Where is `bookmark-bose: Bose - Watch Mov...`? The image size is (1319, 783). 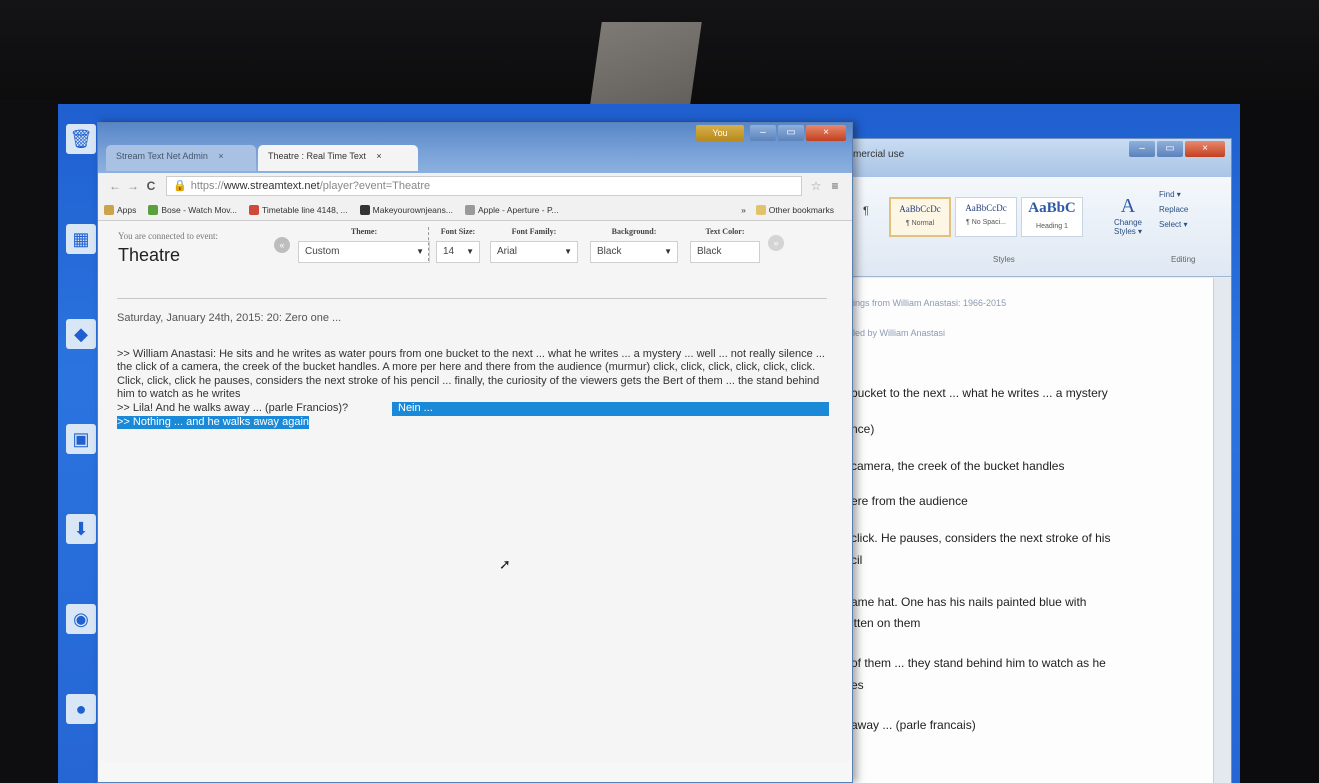
bookmark-bose: Bose - Watch Mov... is located at coordinates (192, 209).